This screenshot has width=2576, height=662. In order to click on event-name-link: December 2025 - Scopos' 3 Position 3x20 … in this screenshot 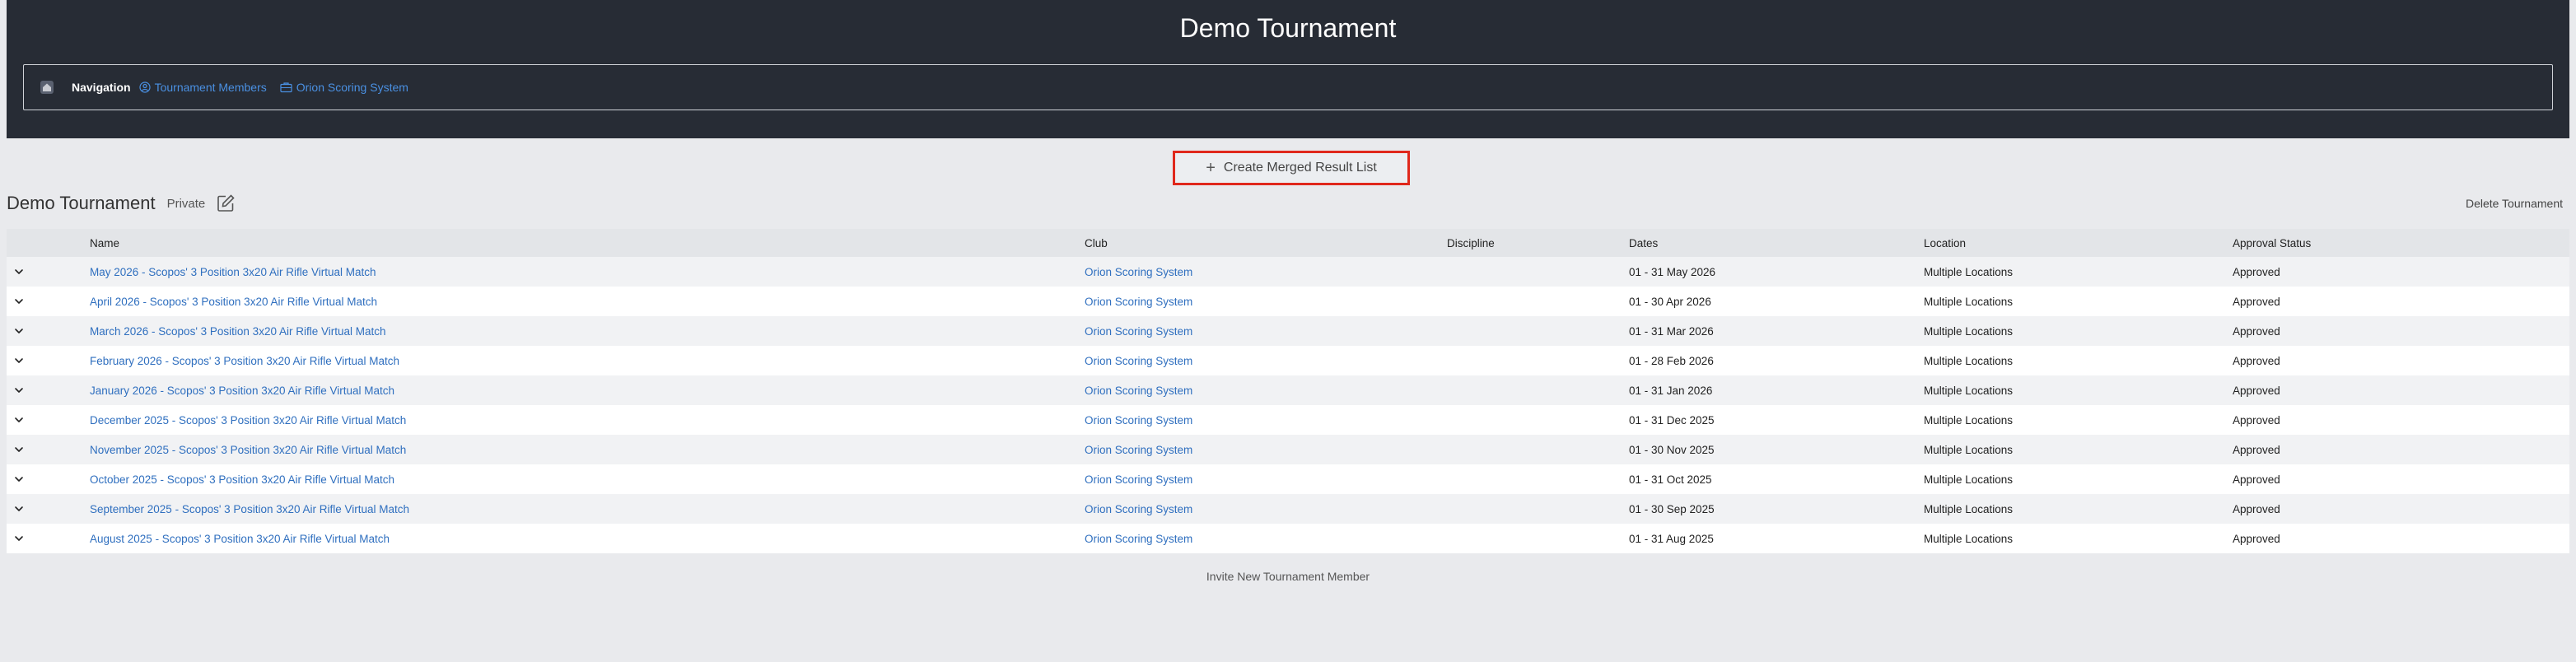, I will do `click(587, 420)`.